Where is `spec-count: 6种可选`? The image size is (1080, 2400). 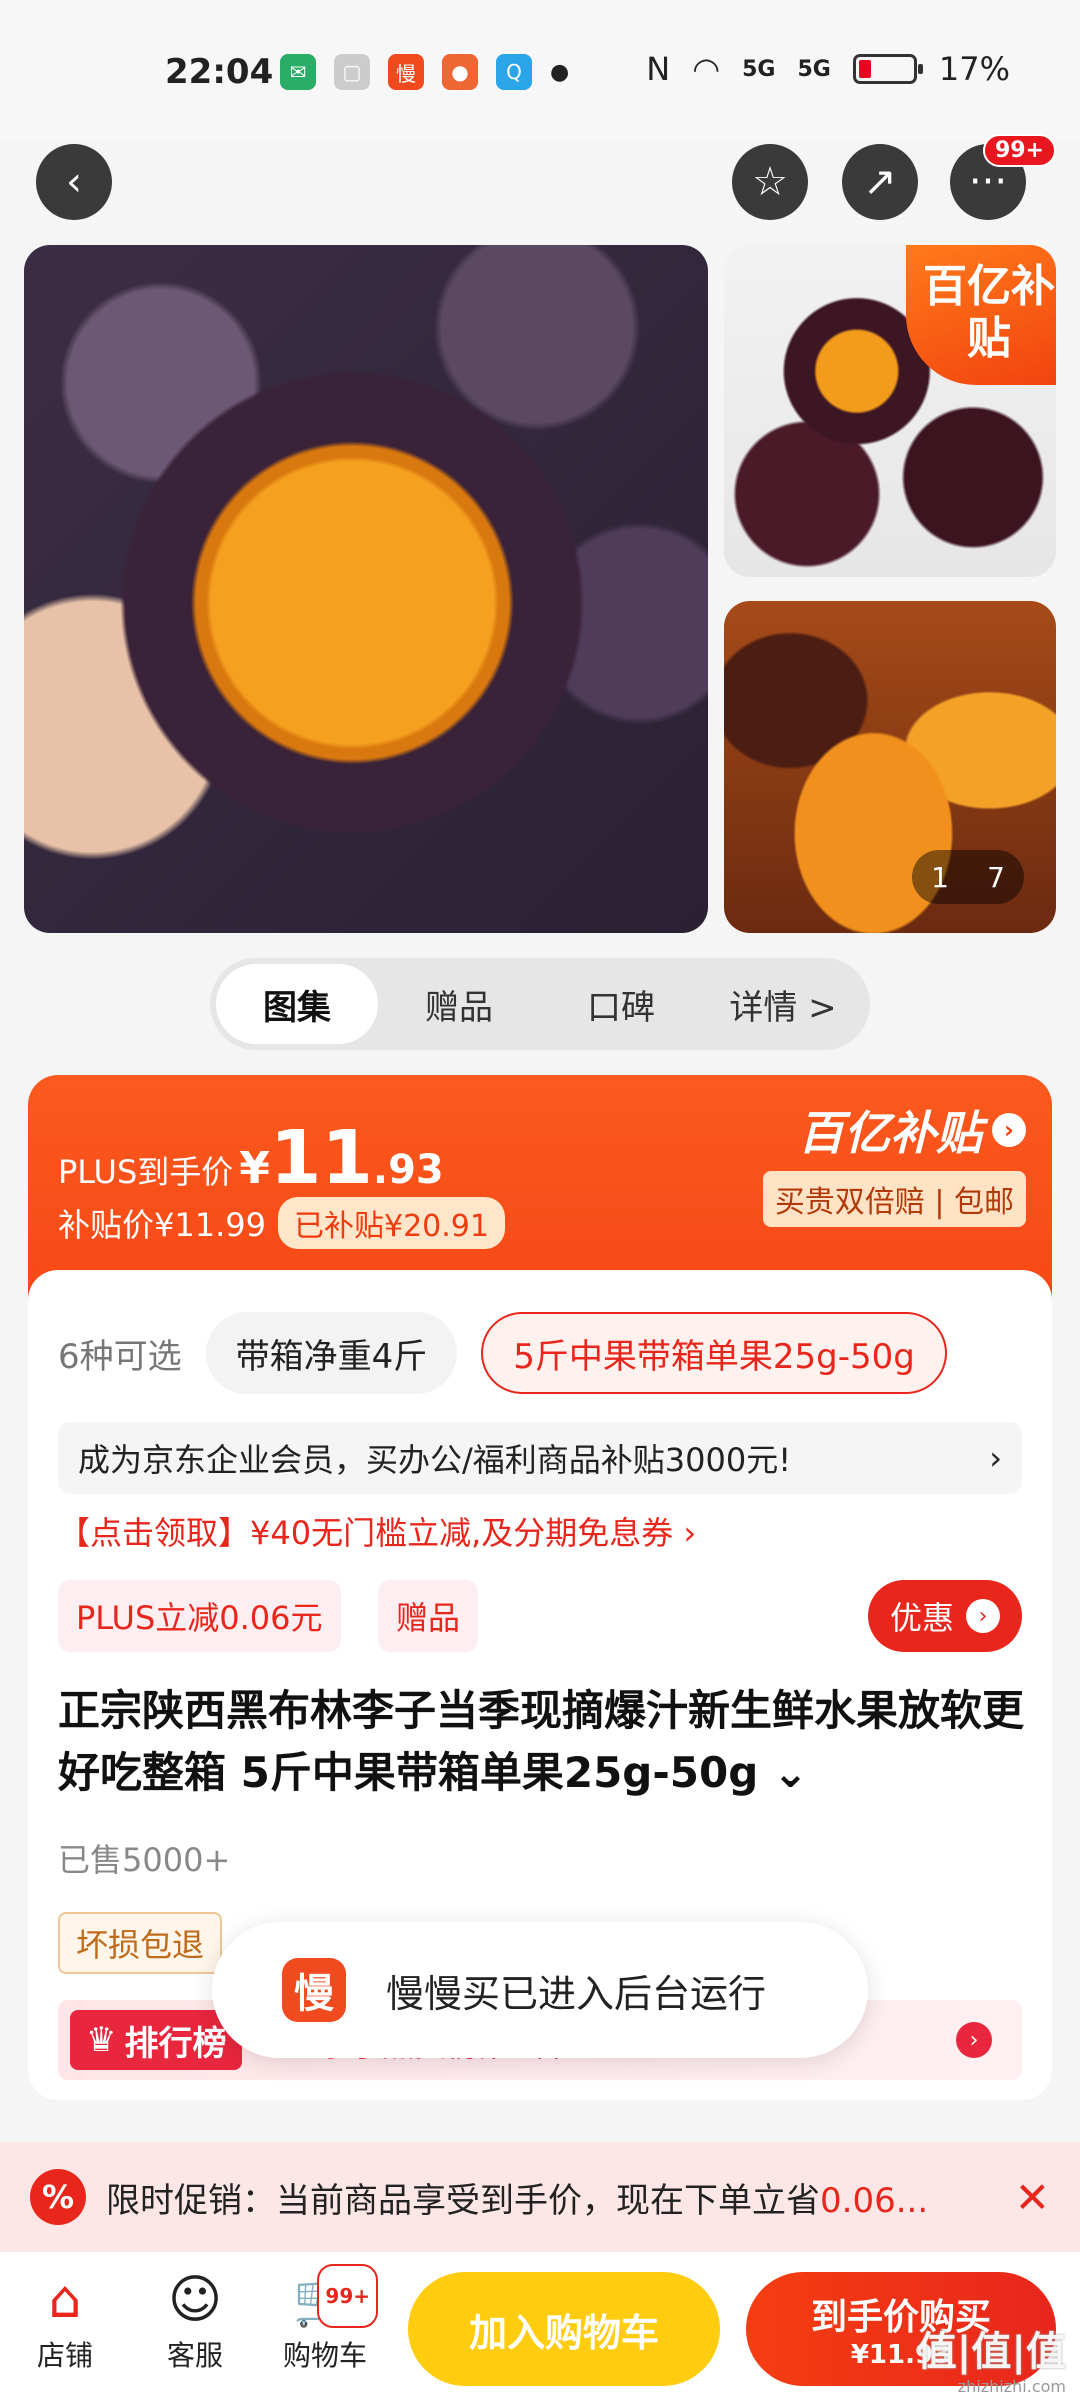
spec-count: 6种可选 is located at coordinates (120, 1356).